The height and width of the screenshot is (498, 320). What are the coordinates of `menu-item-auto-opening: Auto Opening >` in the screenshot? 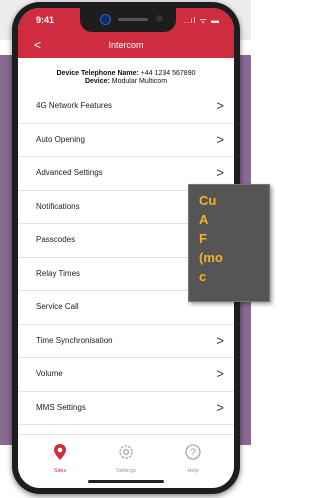 It's located at (126, 140).